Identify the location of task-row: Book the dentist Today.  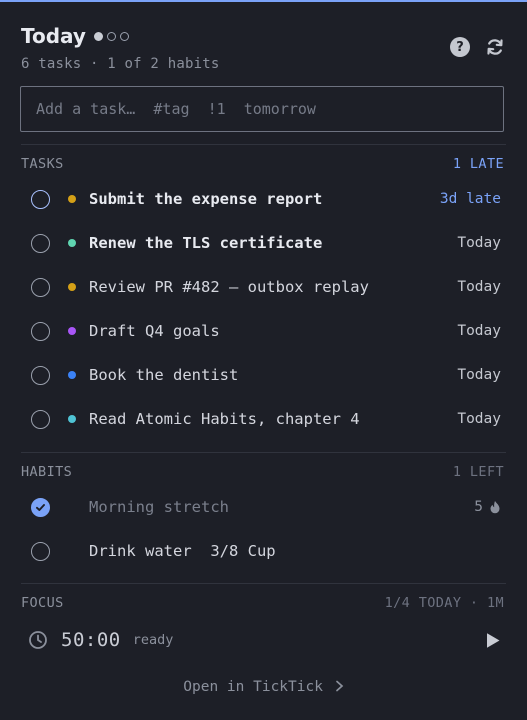
(266, 375).